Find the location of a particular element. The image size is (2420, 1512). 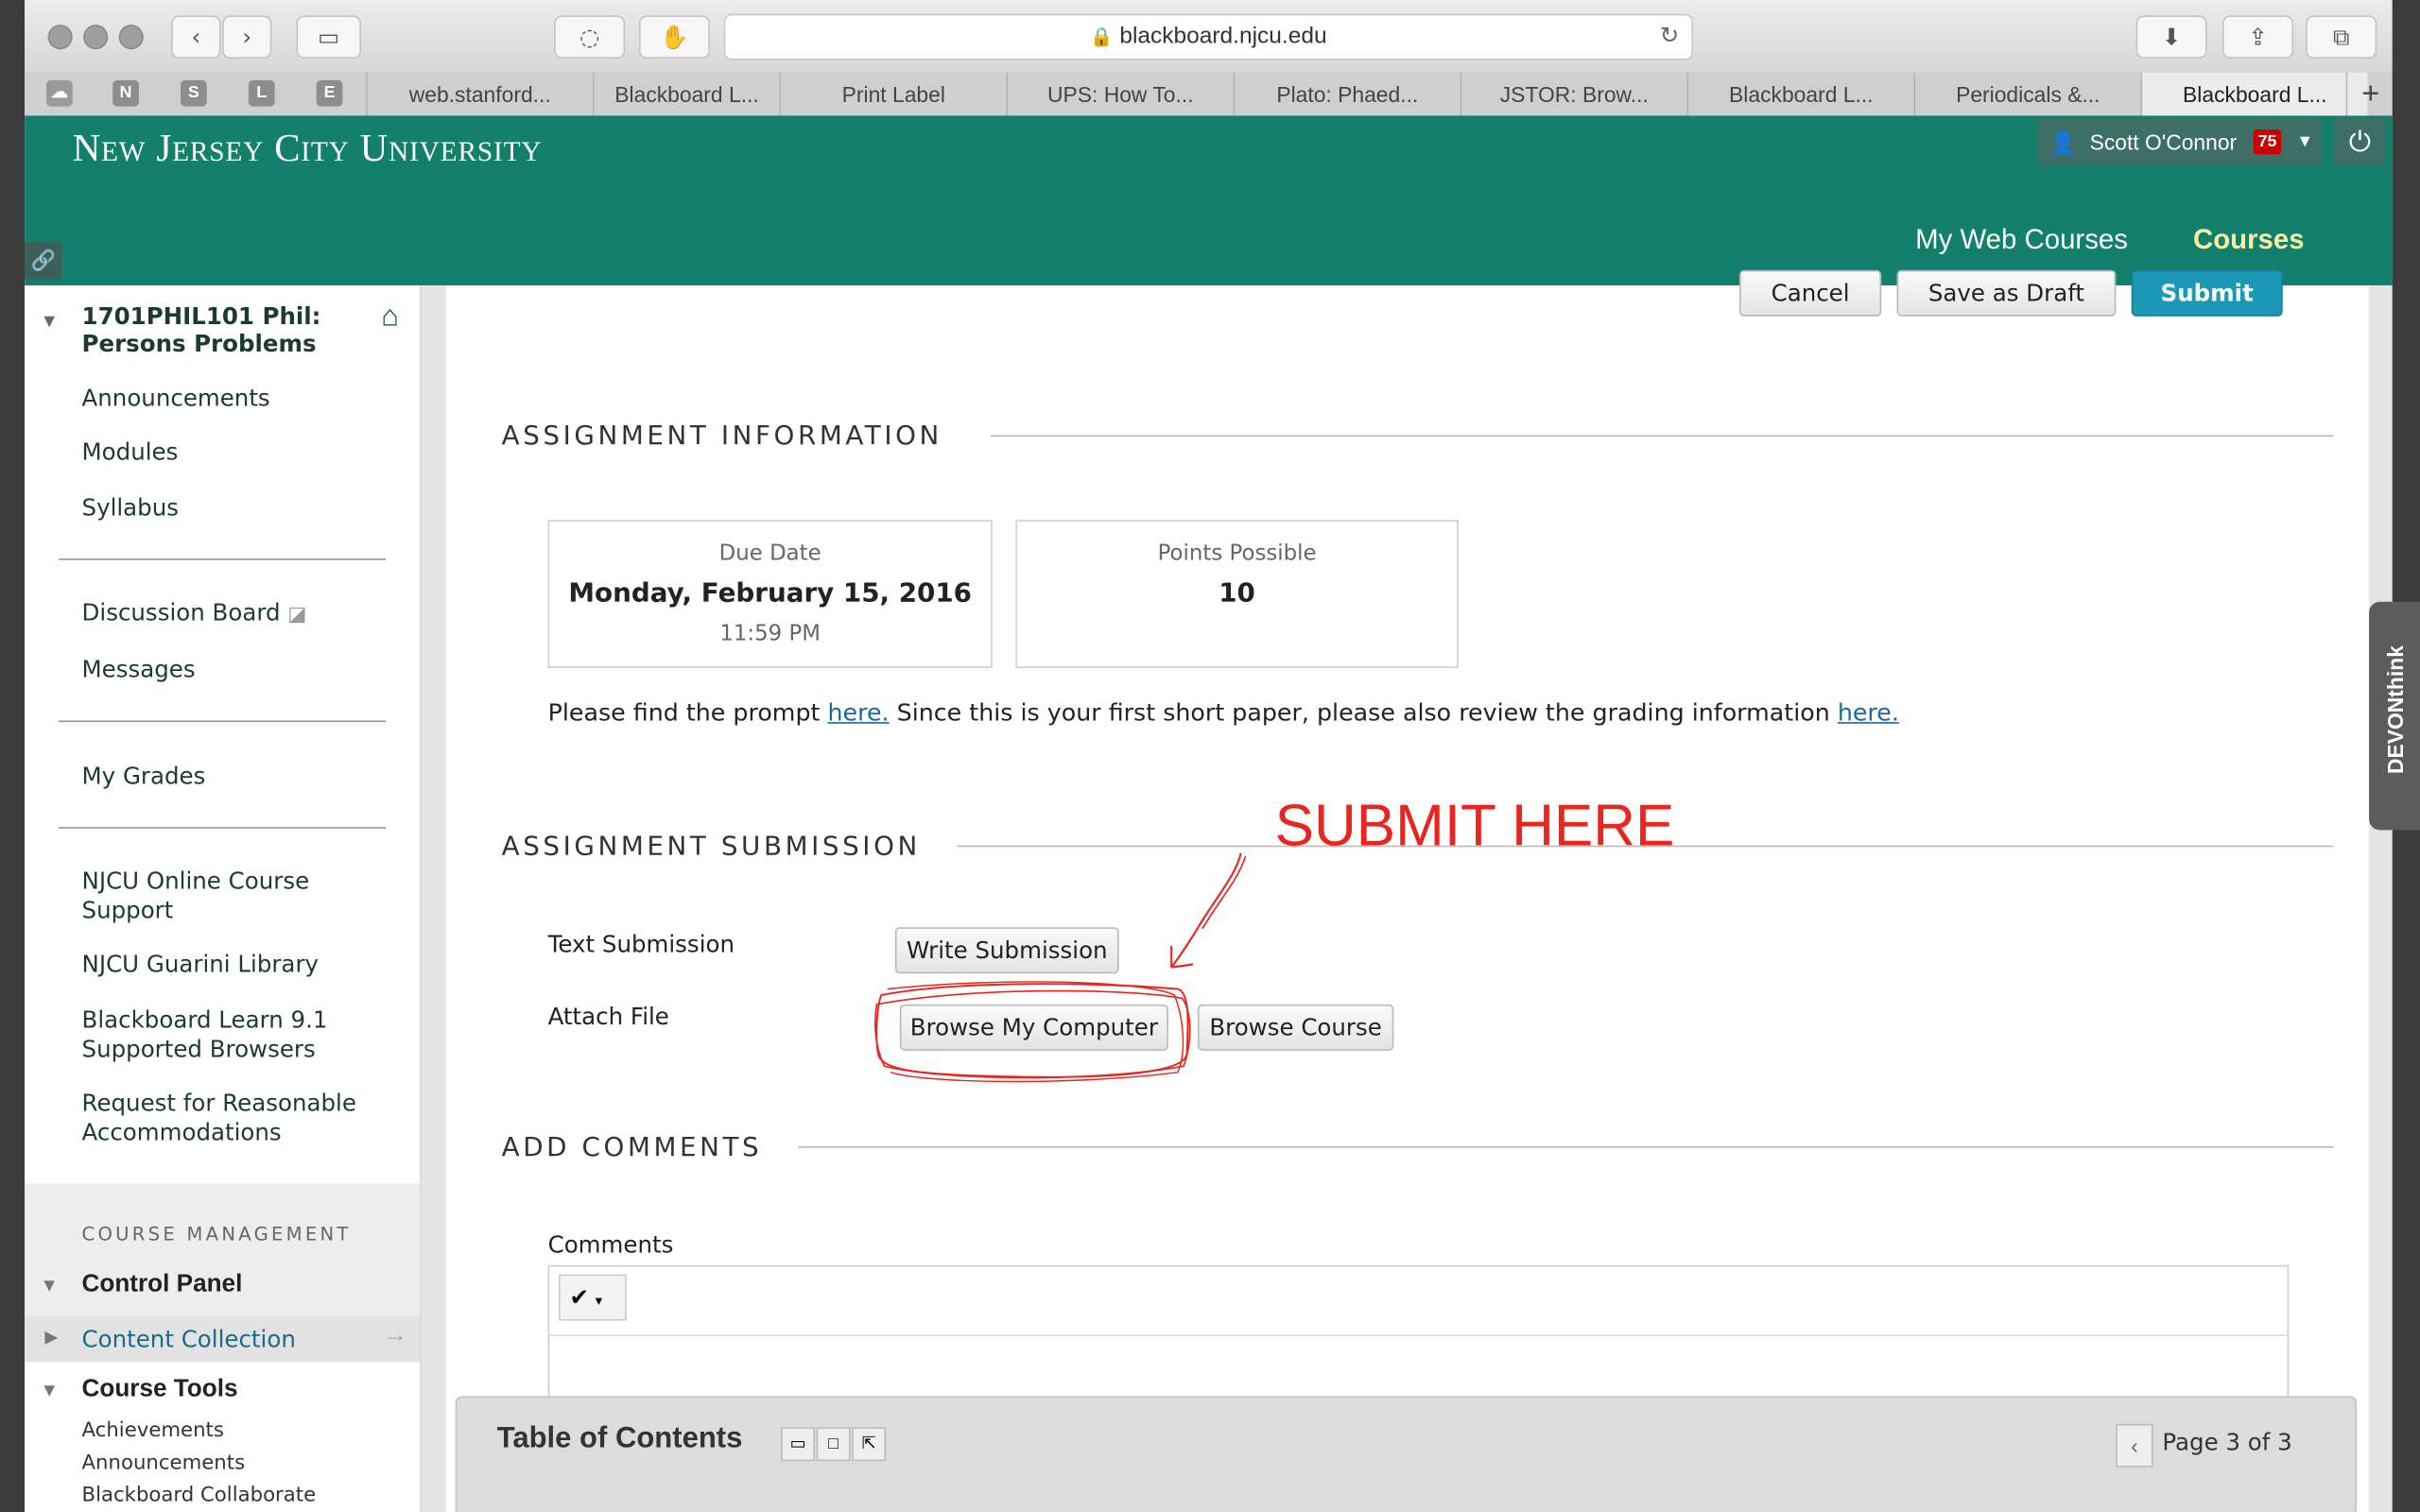

spellcheck-icon: ✔ ▾ is located at coordinates (593, 1297).